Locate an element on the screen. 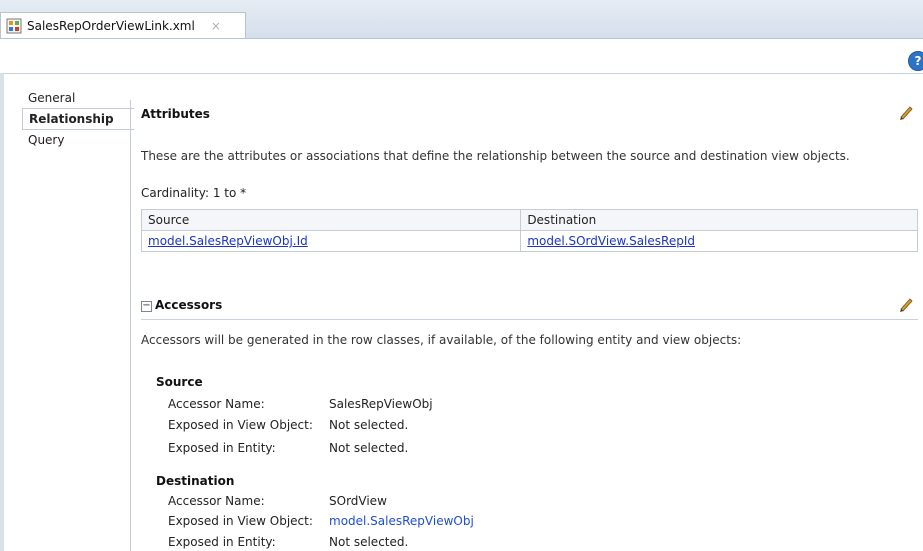 The image size is (923, 551). column-header-destination: Destination is located at coordinates (719, 220).